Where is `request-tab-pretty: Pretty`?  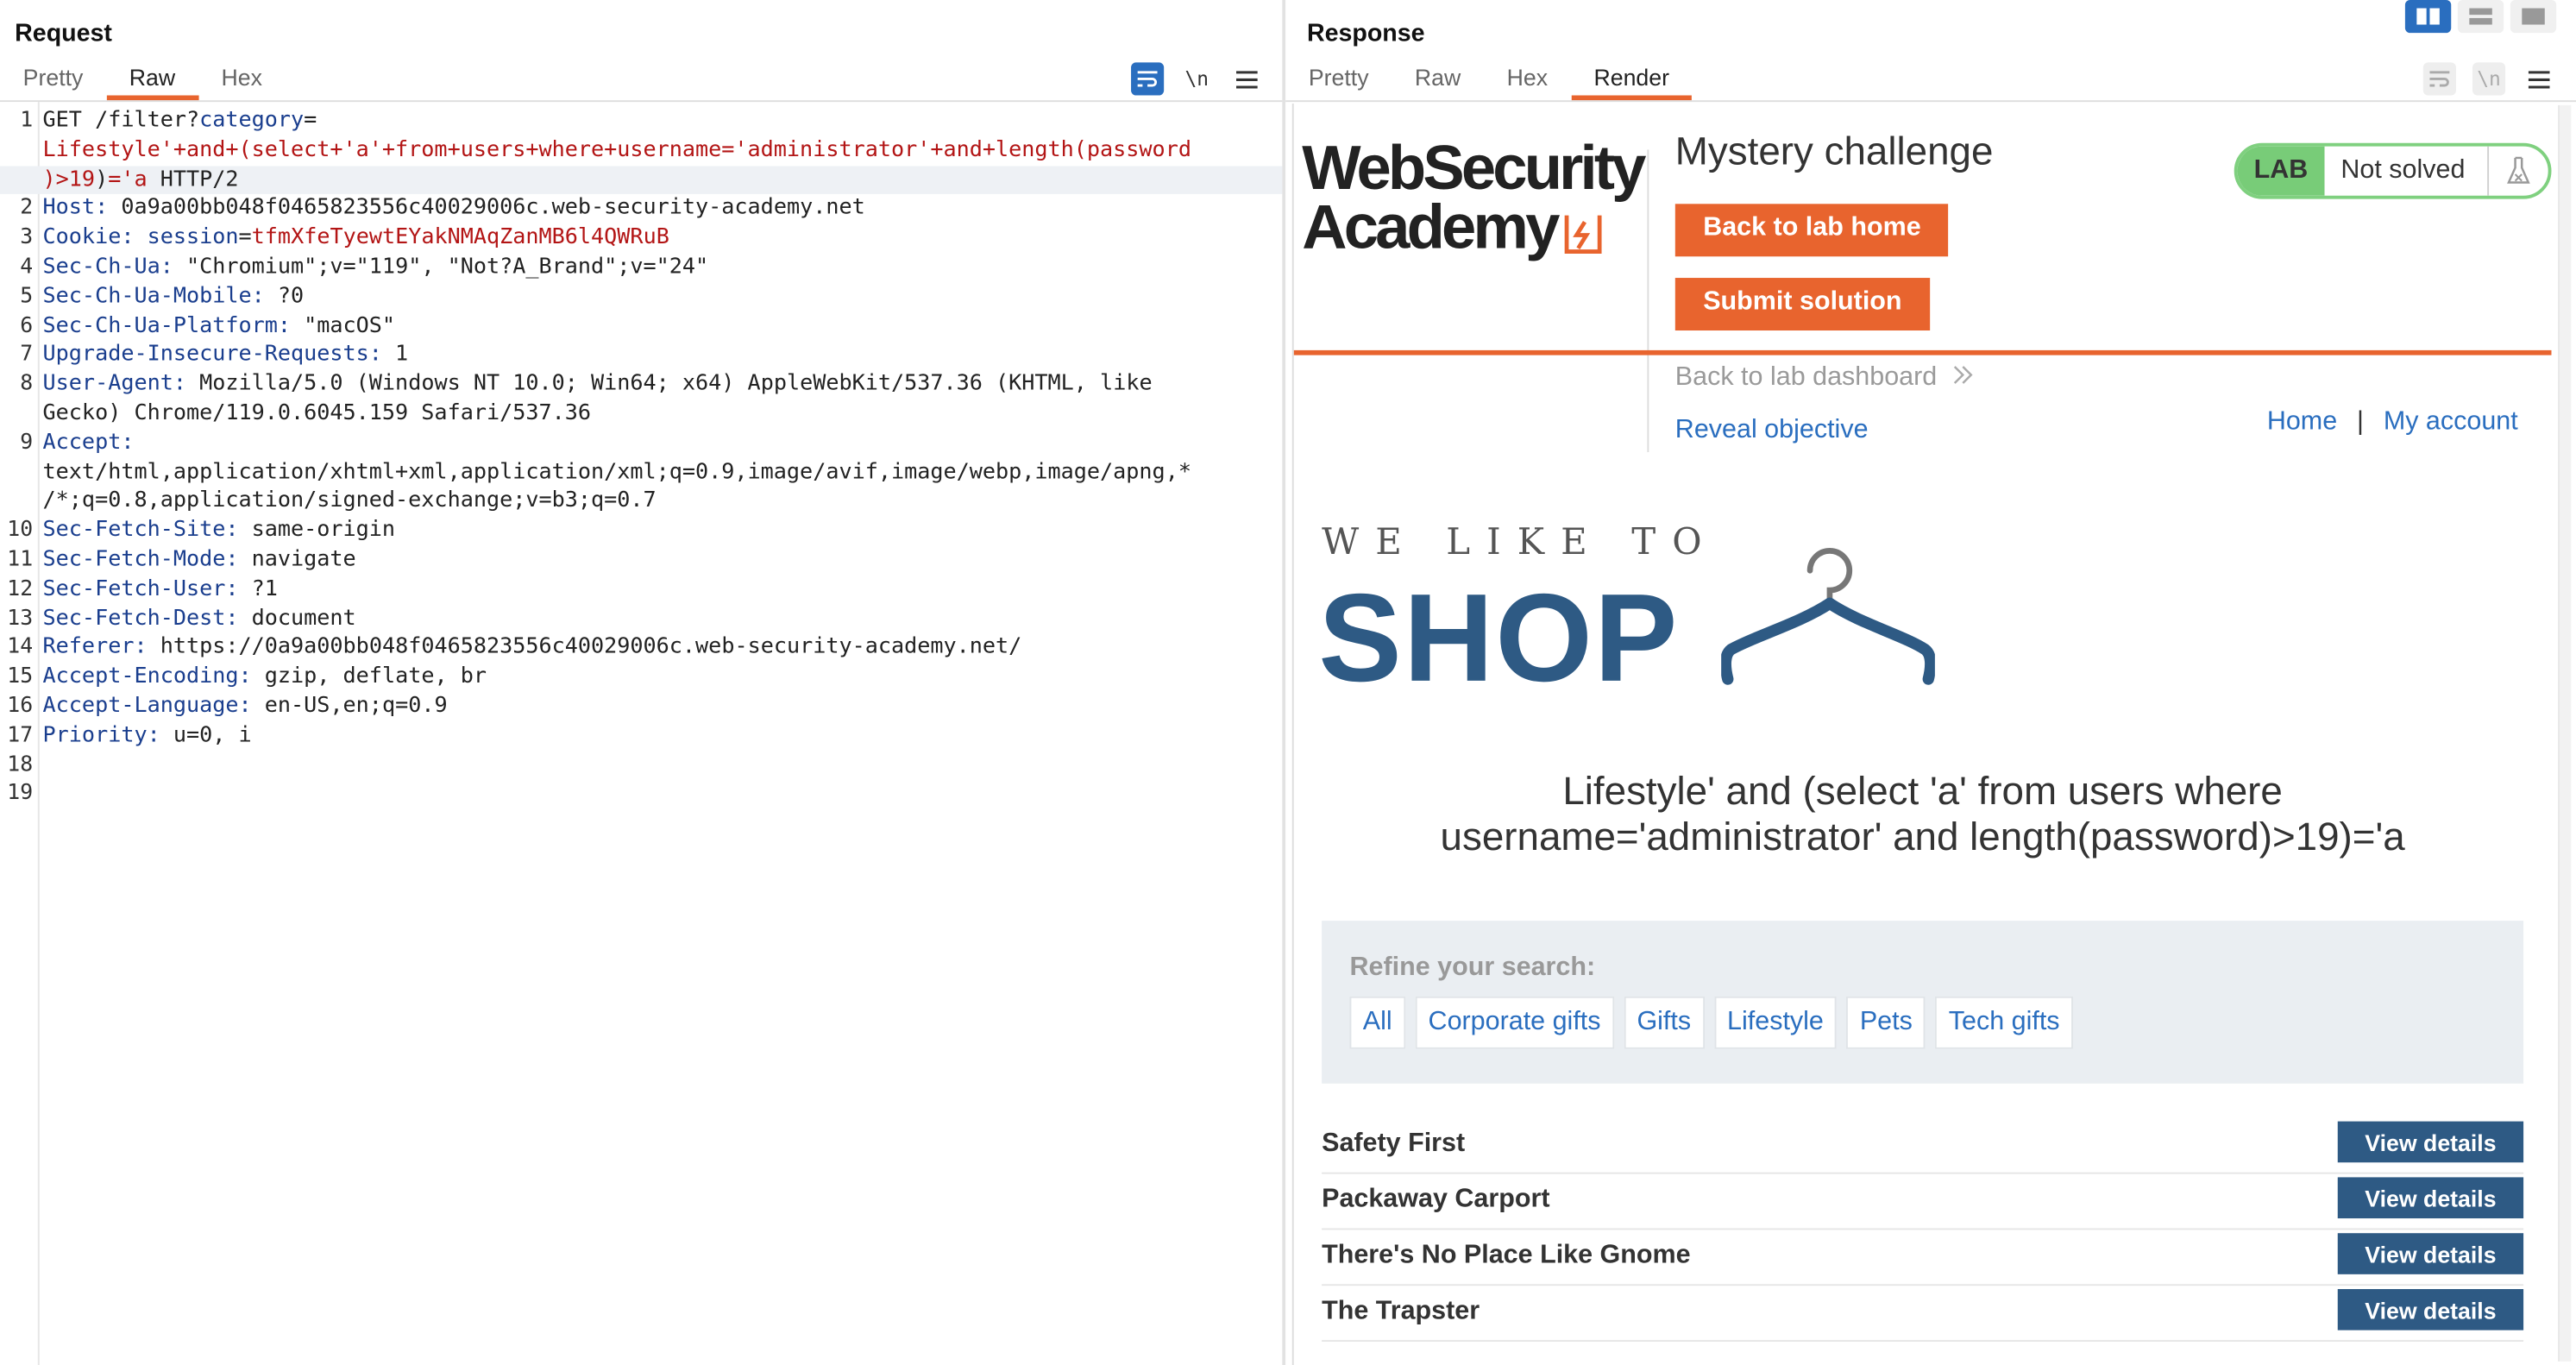
request-tab-pretty: Pretty is located at coordinates (53, 81).